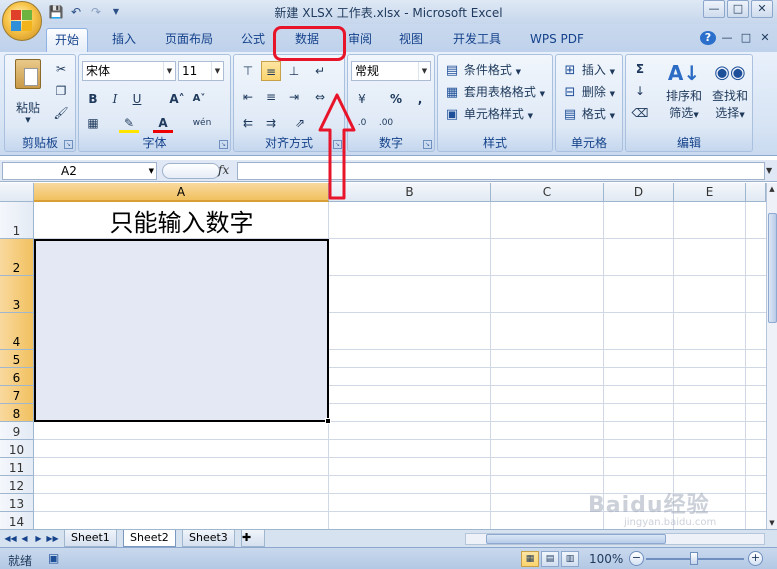 This screenshot has height=569, width=777. Describe the element at coordinates (271, 97) in the screenshot. I see `align-center-icon: ≡` at that location.